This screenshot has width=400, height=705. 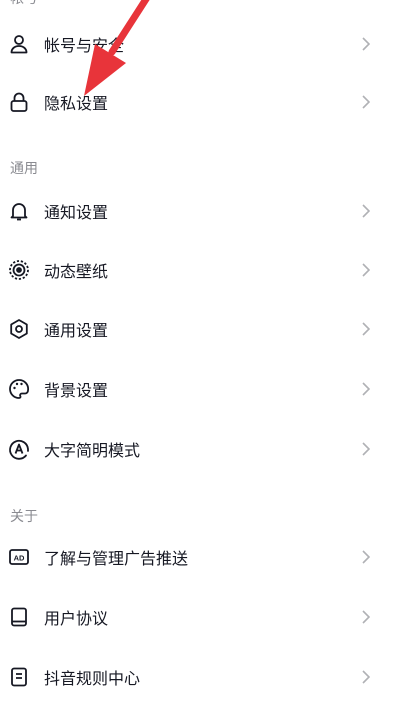 I want to click on settings-item-privacy: 隐私设置, so click(x=200, y=102).